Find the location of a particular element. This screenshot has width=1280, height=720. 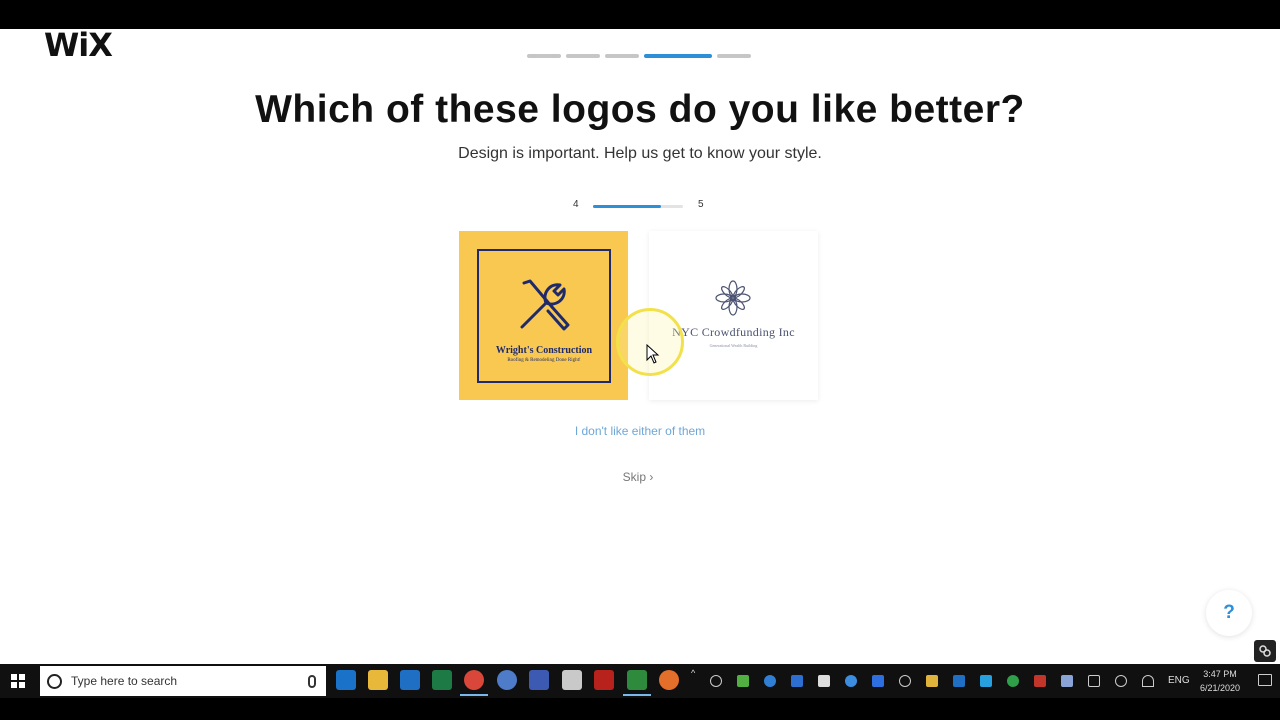

documents-icon is located at coordinates (572, 680).